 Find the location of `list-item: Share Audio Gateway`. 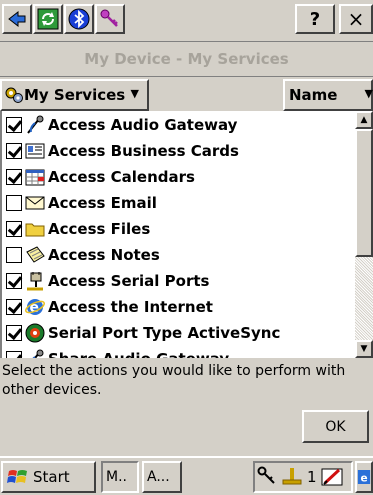

list-item: Share Audio Gateway is located at coordinates (178, 352).